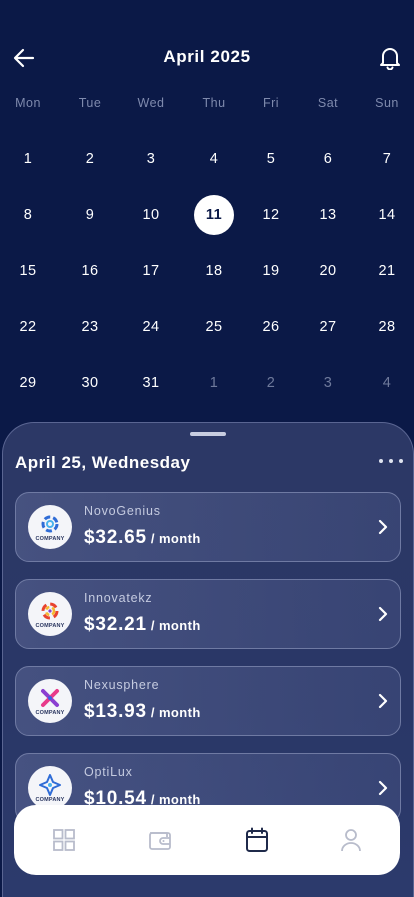 The image size is (414, 897). Describe the element at coordinates (115, 711) in the screenshot. I see `price: $13.93` at that location.